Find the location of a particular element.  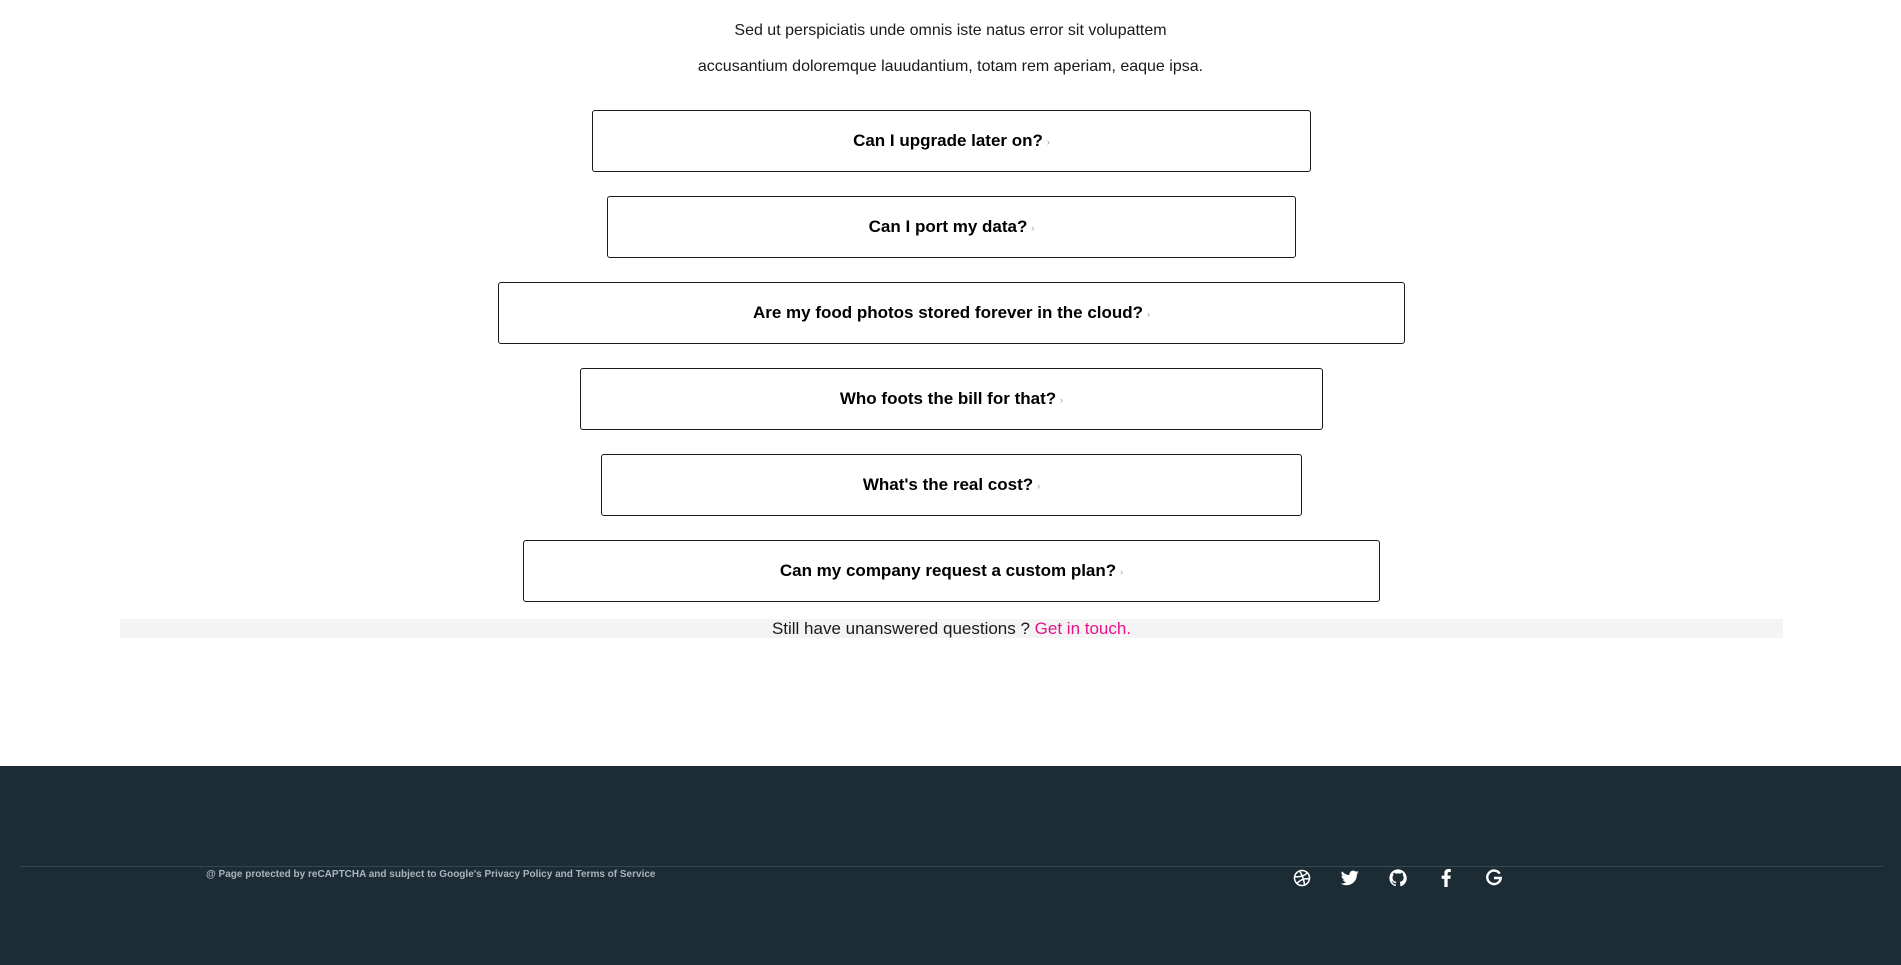

faq-item-bill: Who foots the bill for that? › is located at coordinates (951, 399).